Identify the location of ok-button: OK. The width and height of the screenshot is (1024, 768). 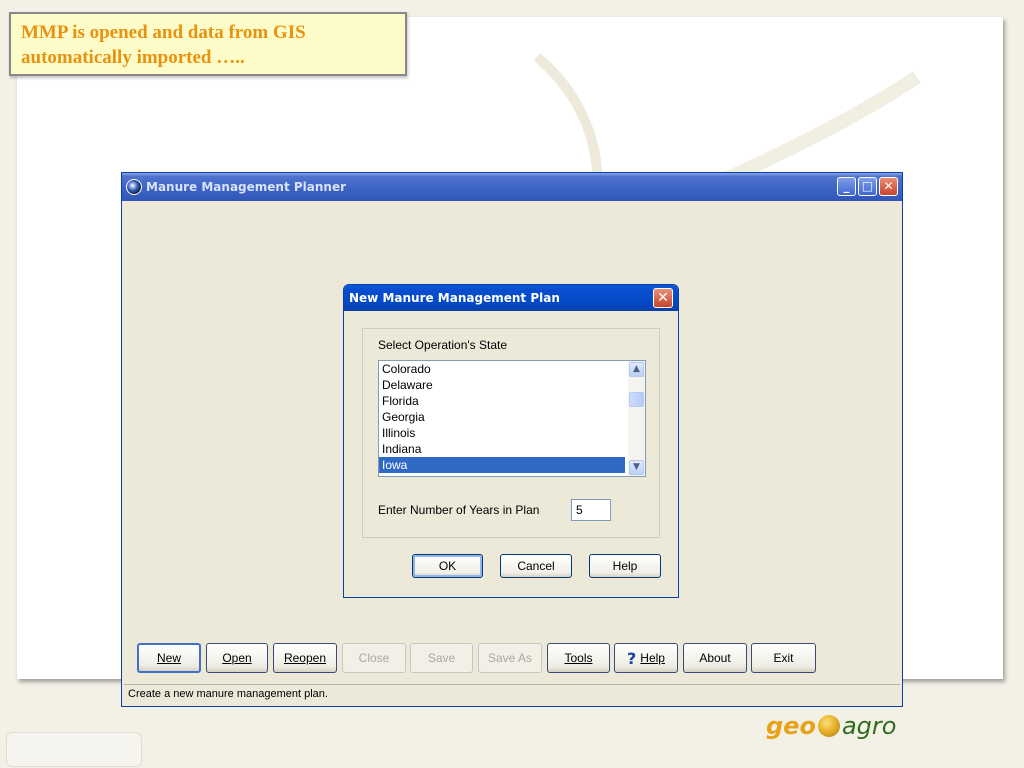
(447, 566).